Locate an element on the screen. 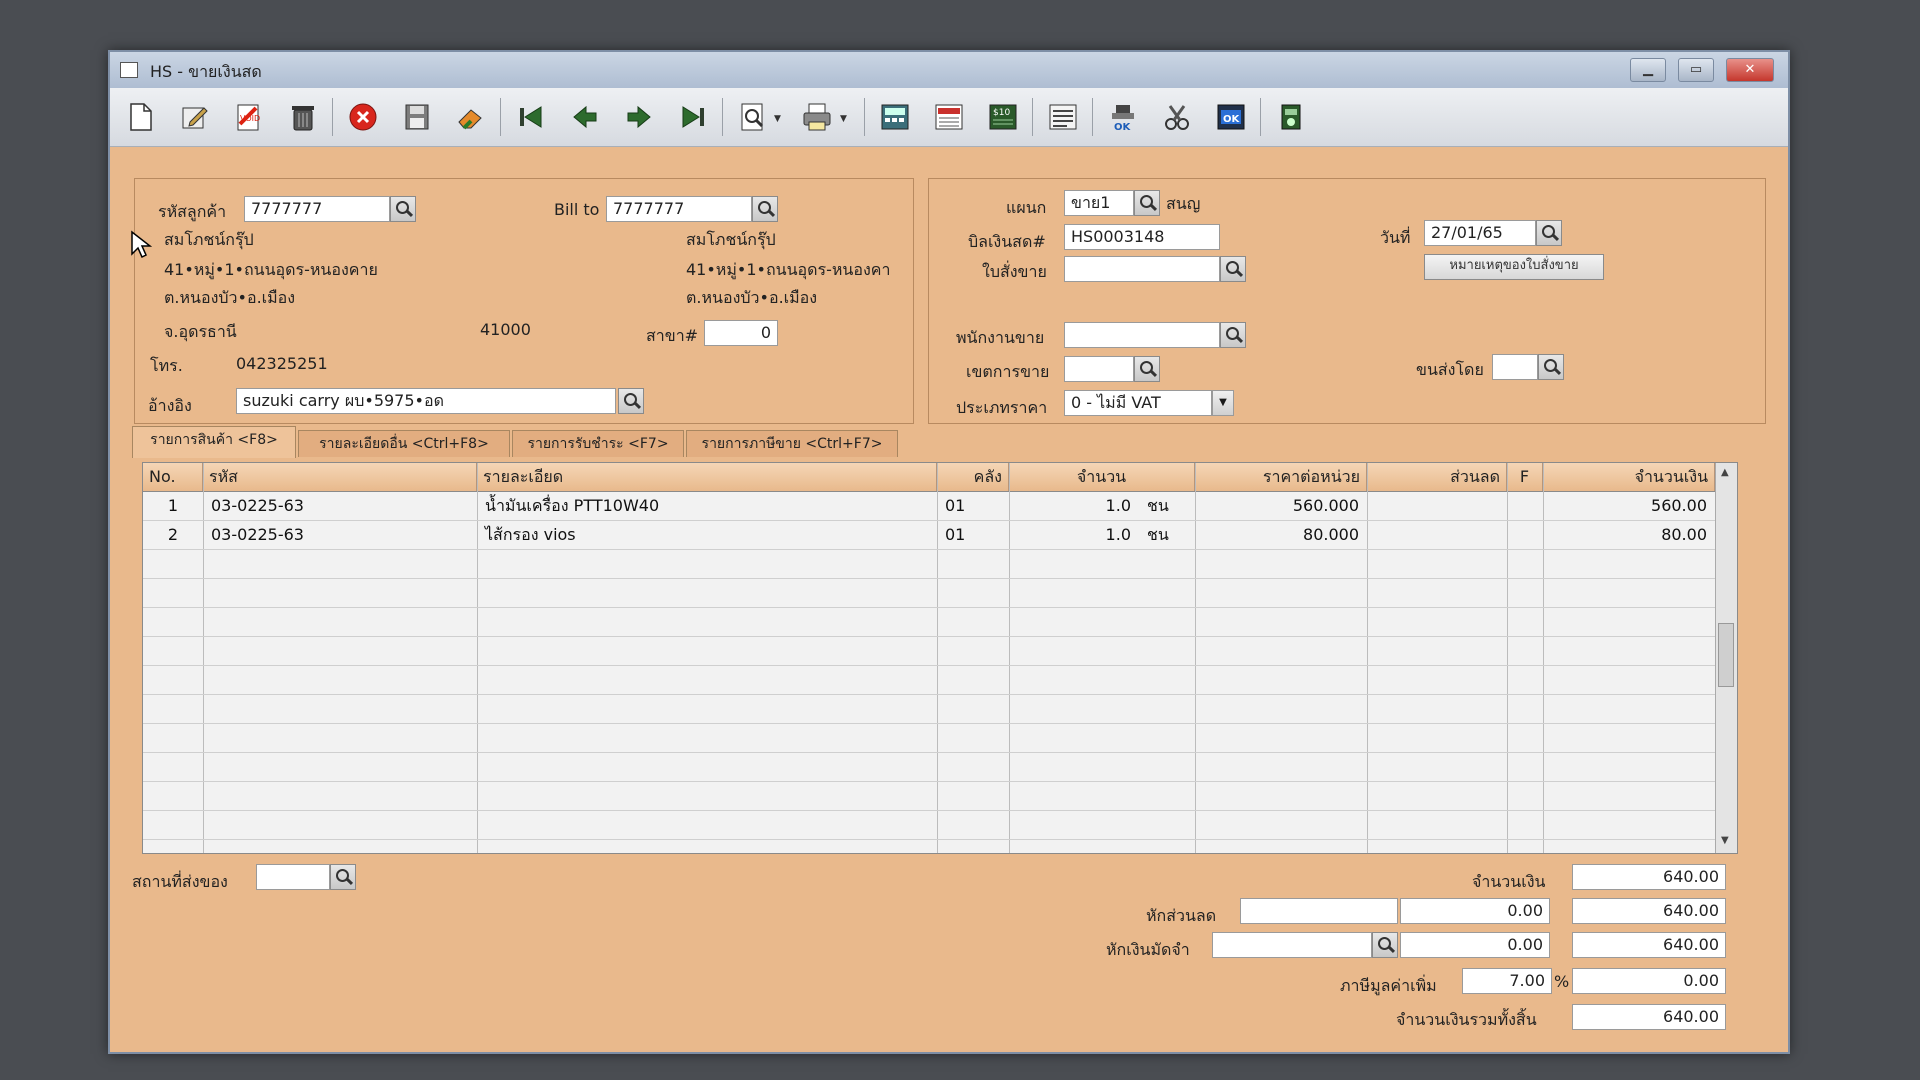  row-discount is located at coordinates (1437, 534).